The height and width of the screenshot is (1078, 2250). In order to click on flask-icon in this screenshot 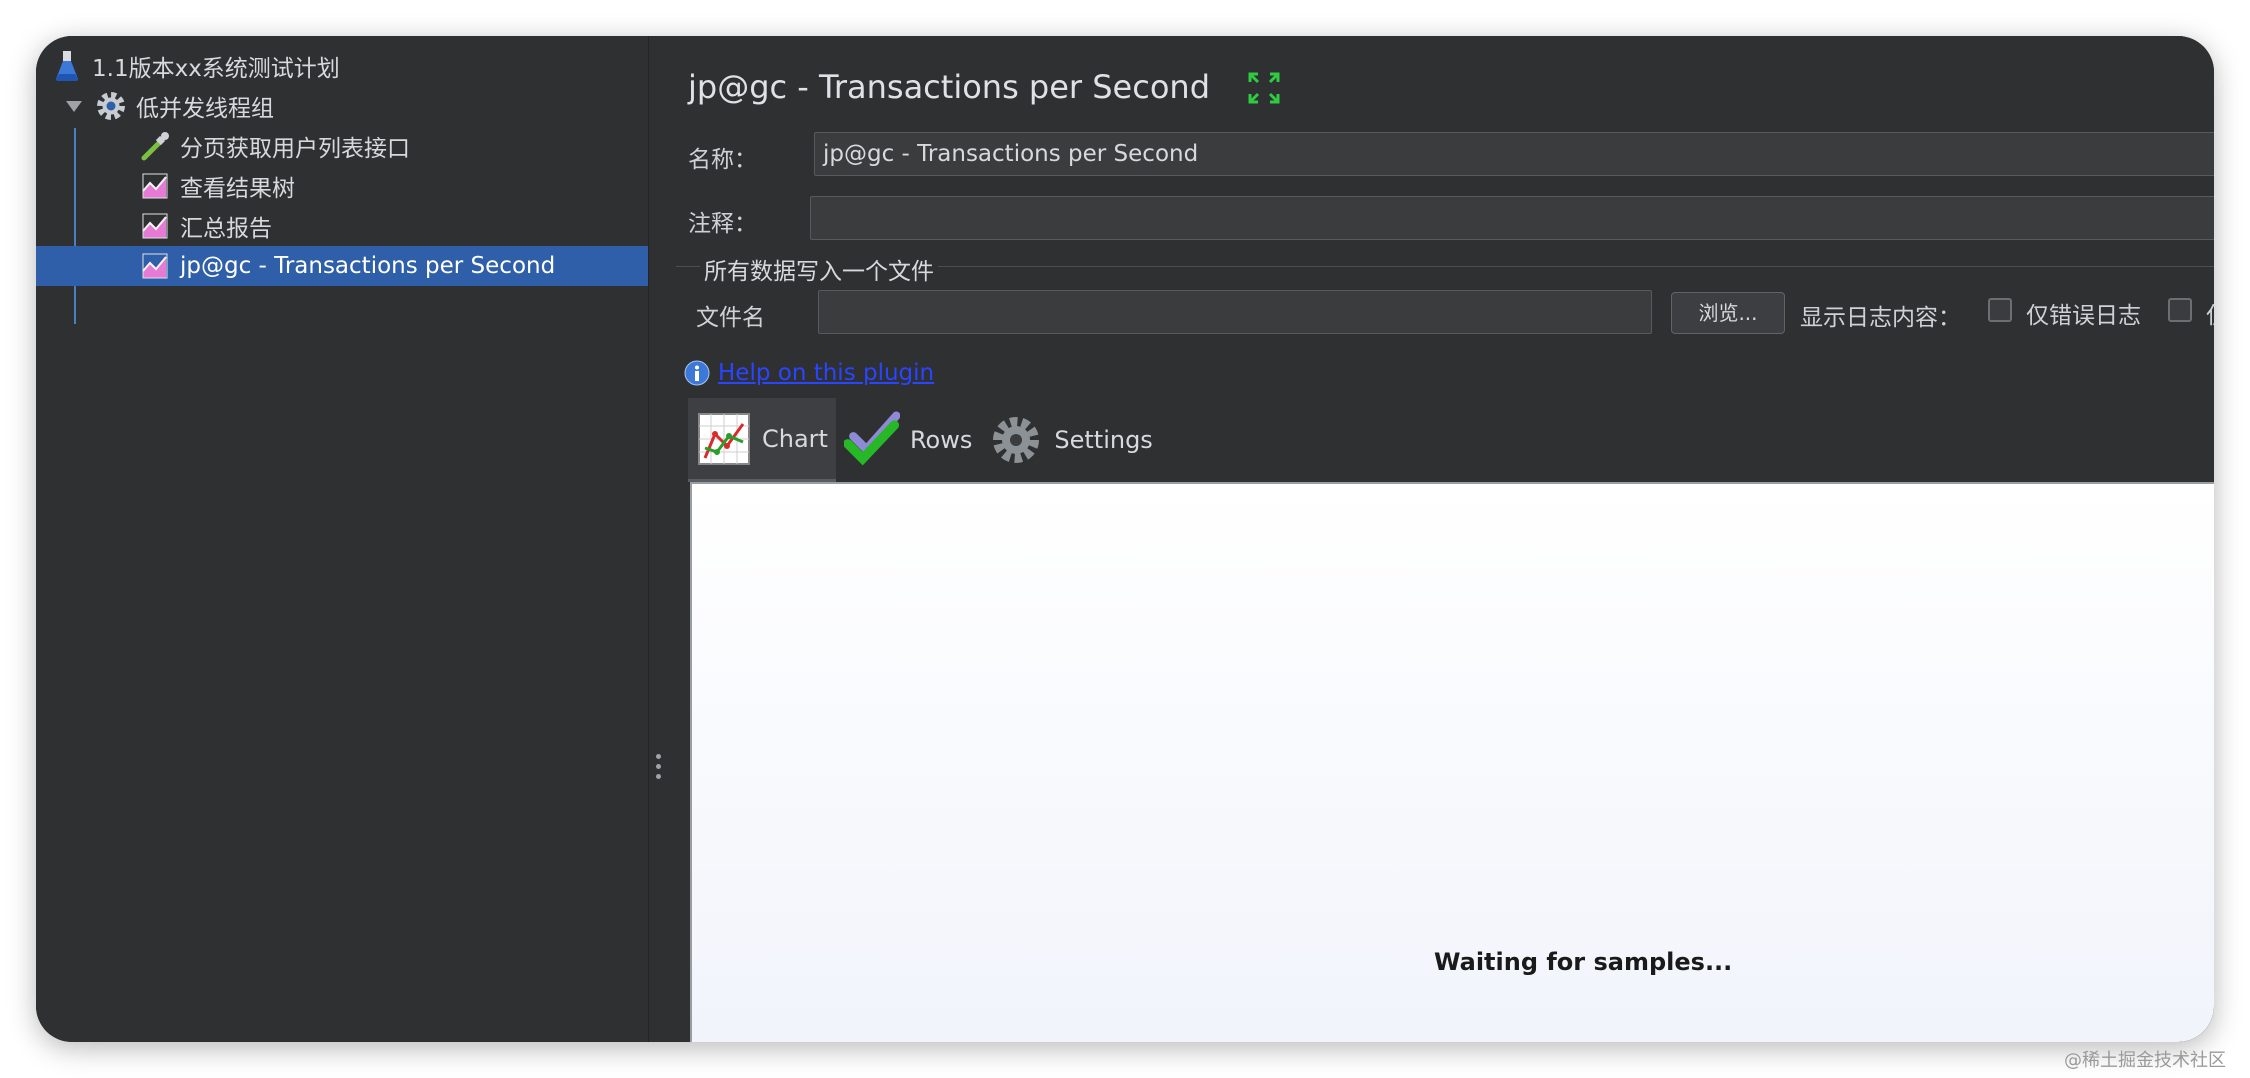, I will do `click(67, 66)`.